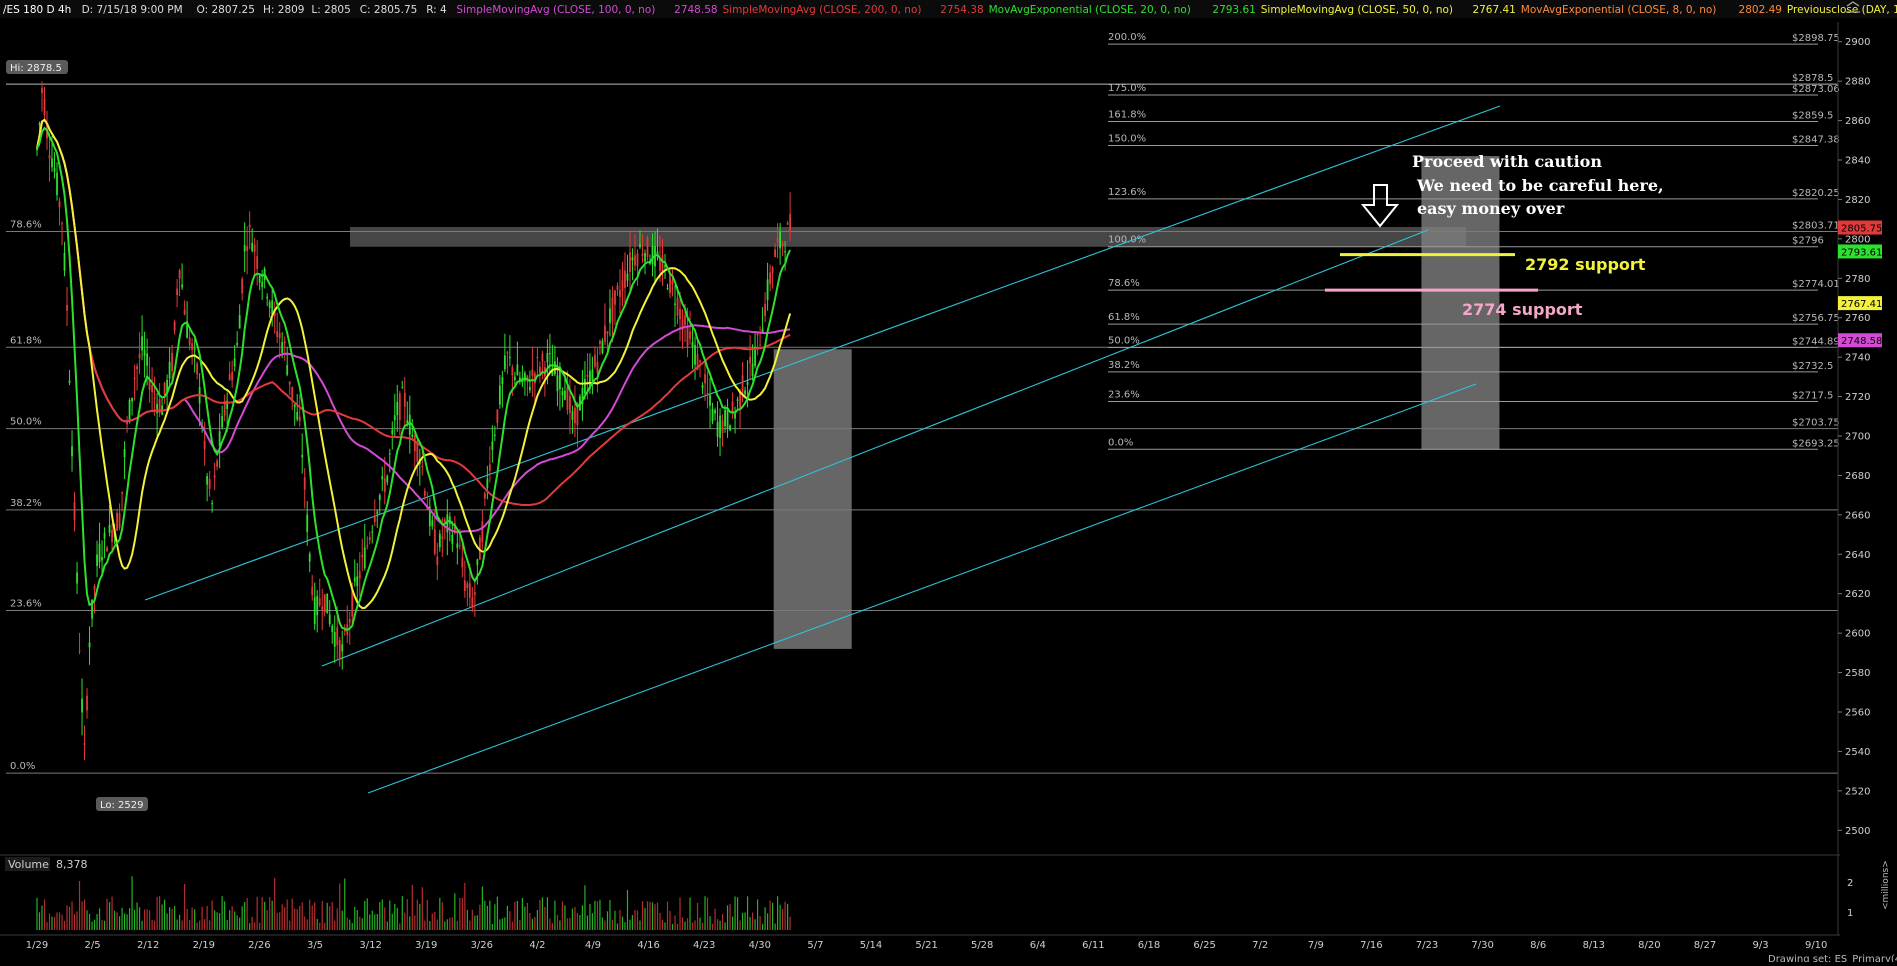 The height and width of the screenshot is (966, 1897). What do you see at coordinates (1816, 945) in the screenshot?
I see `date-tick-label: 9/10` at bounding box center [1816, 945].